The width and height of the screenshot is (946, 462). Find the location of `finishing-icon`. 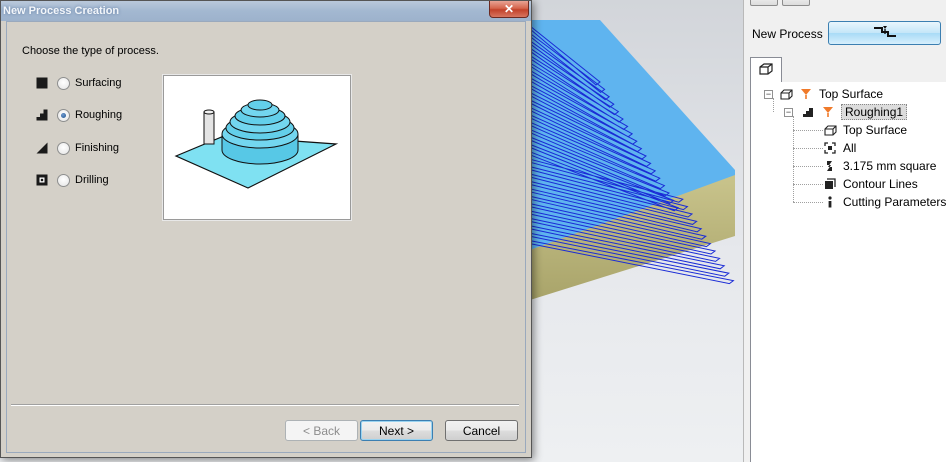

finishing-icon is located at coordinates (42, 148).